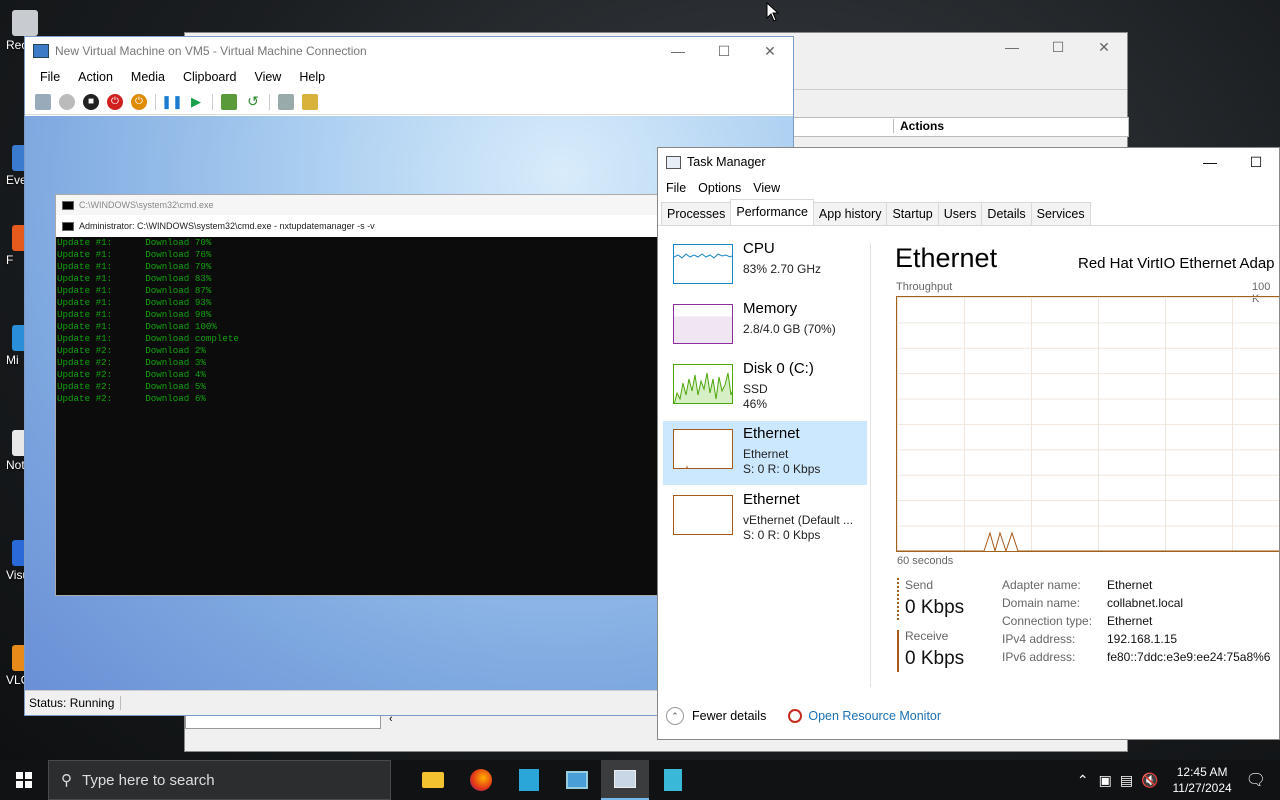 The height and width of the screenshot is (800, 1280). What do you see at coordinates (131, 398) in the screenshot?
I see `console-line: Update #2: Download 6%` at bounding box center [131, 398].